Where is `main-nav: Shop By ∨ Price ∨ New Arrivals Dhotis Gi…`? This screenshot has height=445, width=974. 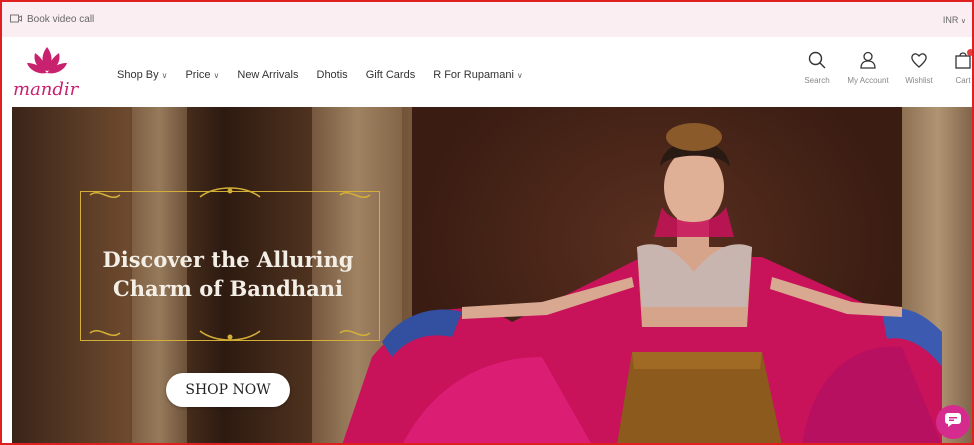 main-nav: Shop By ∨ Price ∨ New Arrivals Dhotis Gi… is located at coordinates (320, 75).